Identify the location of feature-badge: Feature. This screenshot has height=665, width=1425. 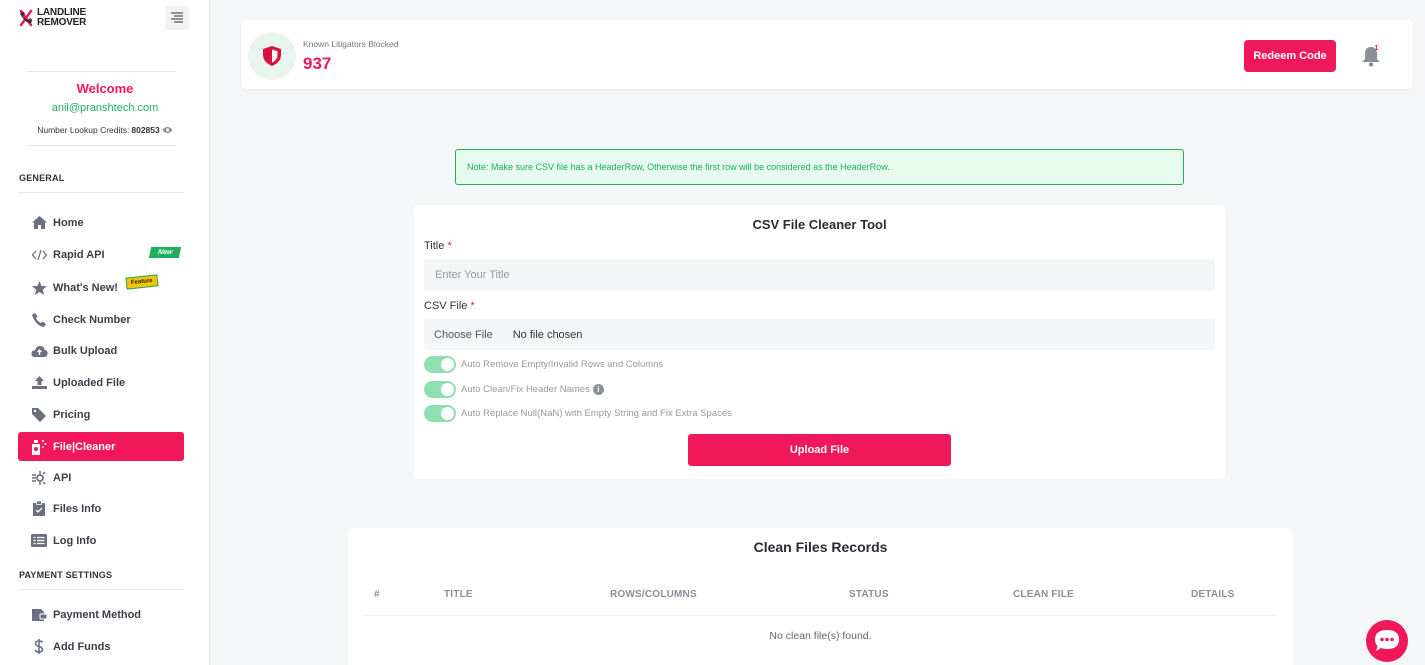
(142, 282).